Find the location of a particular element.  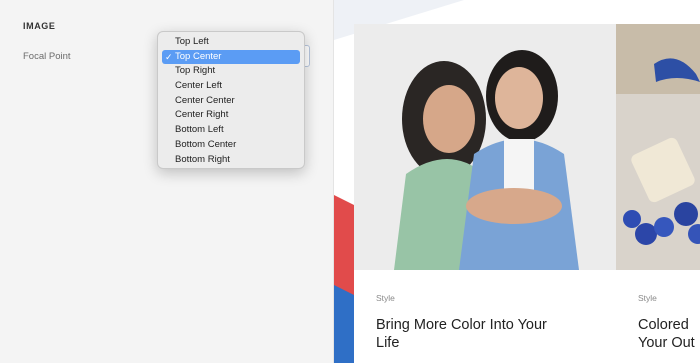

menu-item-bottom-center: Bottom Center is located at coordinates (231, 145).